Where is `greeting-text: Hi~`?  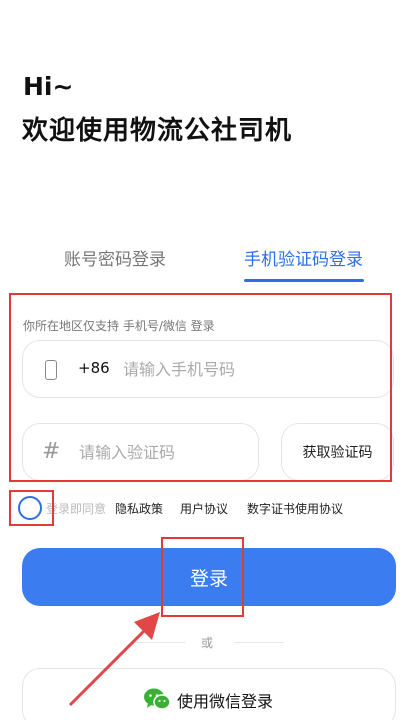
greeting-text: Hi~ is located at coordinates (48, 86).